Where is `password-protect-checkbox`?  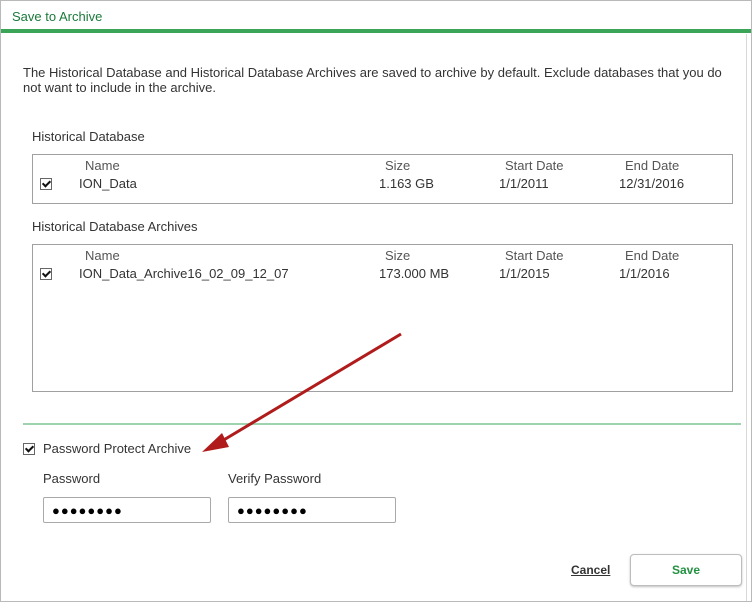 password-protect-checkbox is located at coordinates (29, 449).